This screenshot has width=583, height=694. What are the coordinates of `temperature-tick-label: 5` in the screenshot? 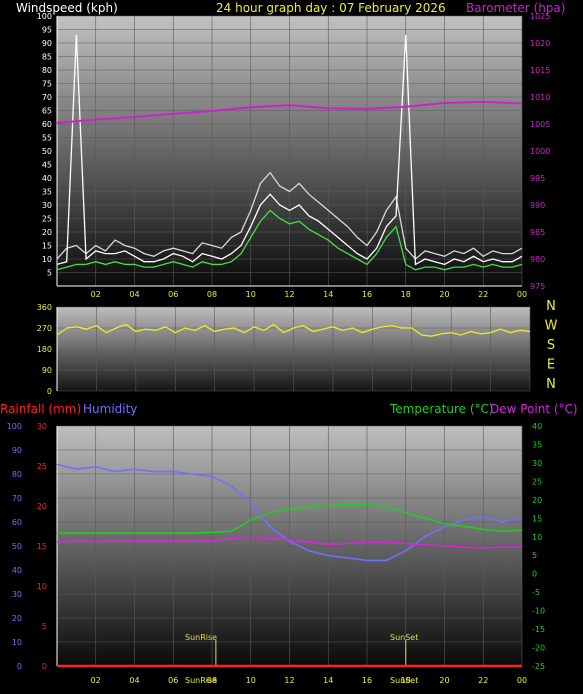 It's located at (534, 555).